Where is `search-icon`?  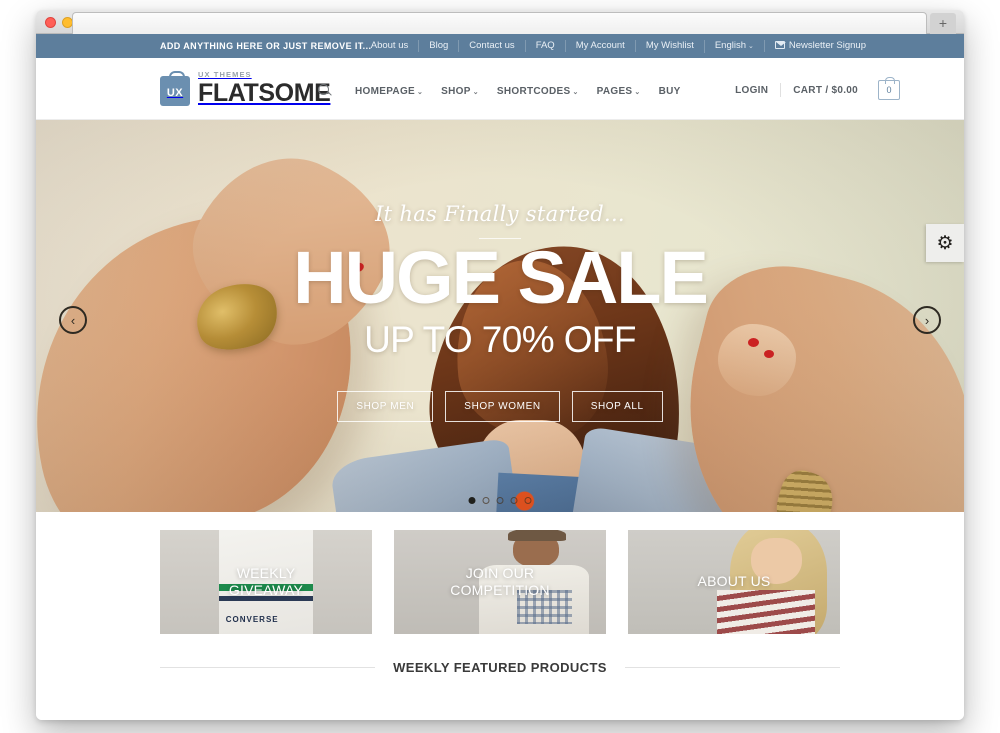
search-icon is located at coordinates (325, 91).